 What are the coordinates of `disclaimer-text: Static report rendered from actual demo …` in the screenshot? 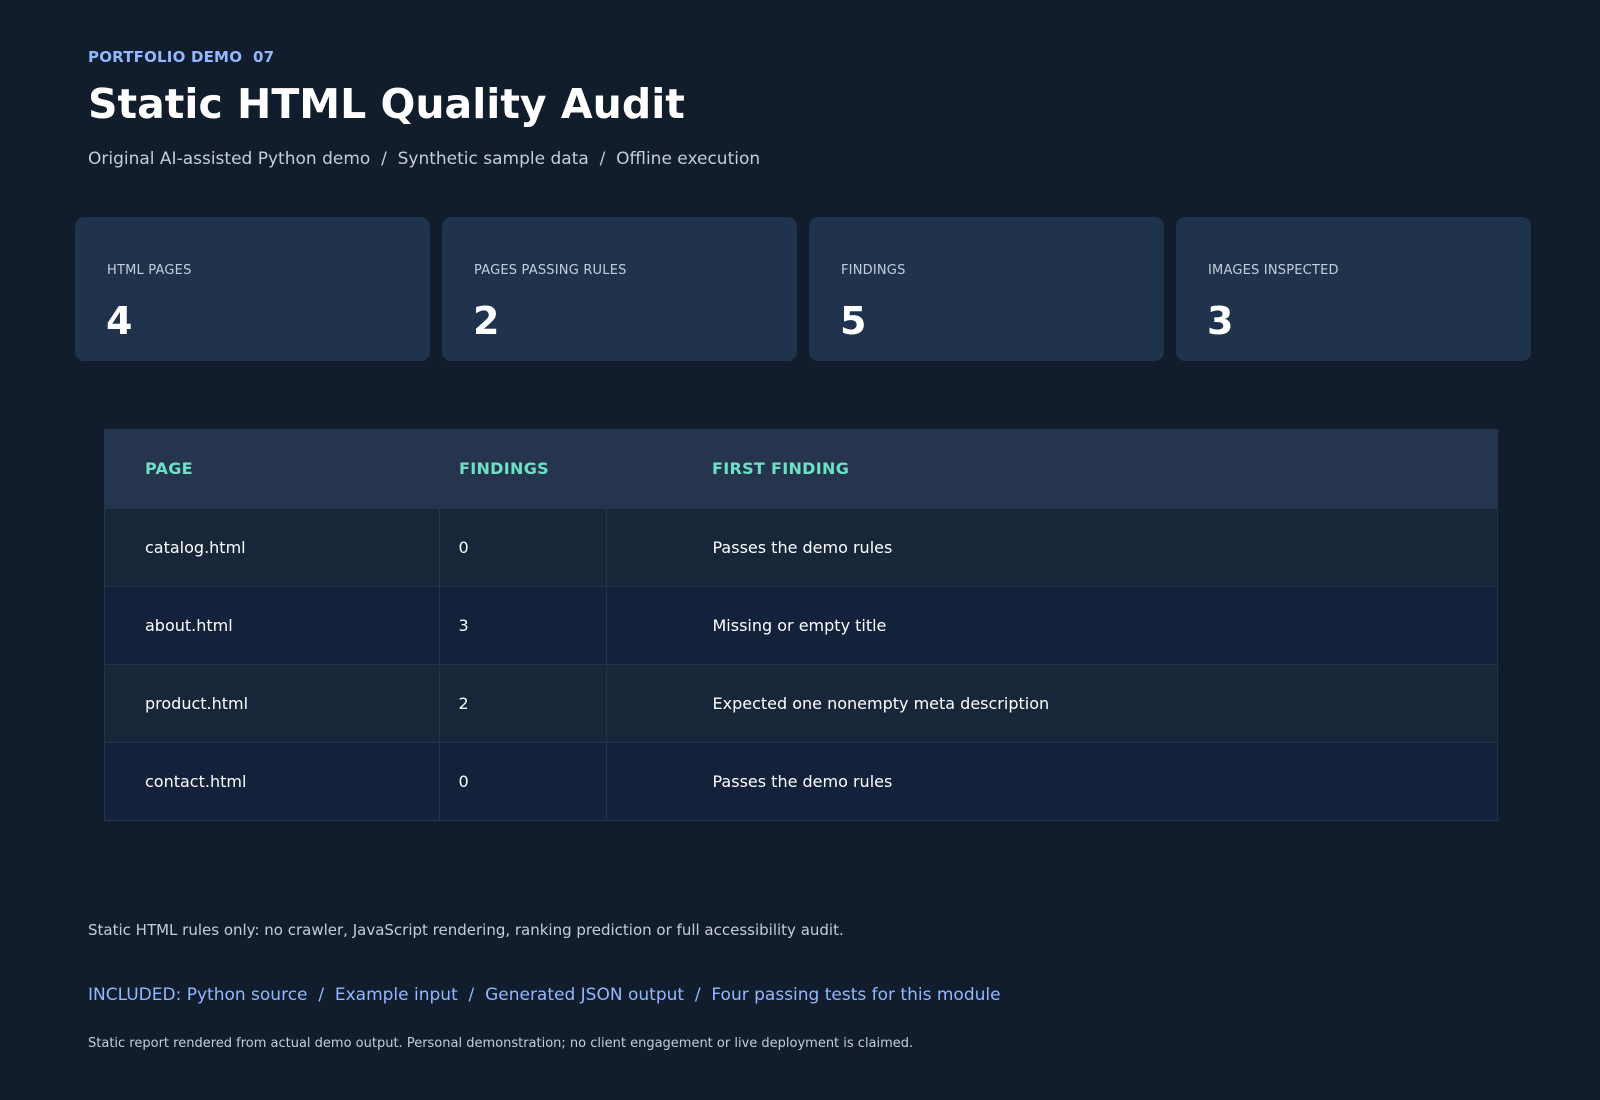 It's located at (501, 1043).